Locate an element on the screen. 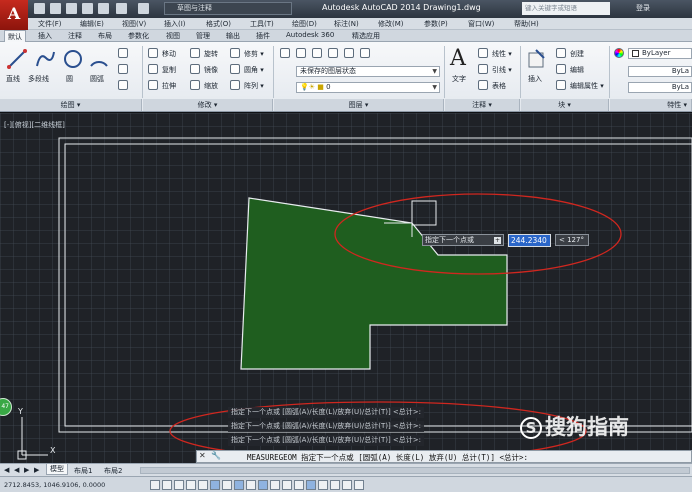  horizontal-scrollbar is located at coordinates (415, 470).